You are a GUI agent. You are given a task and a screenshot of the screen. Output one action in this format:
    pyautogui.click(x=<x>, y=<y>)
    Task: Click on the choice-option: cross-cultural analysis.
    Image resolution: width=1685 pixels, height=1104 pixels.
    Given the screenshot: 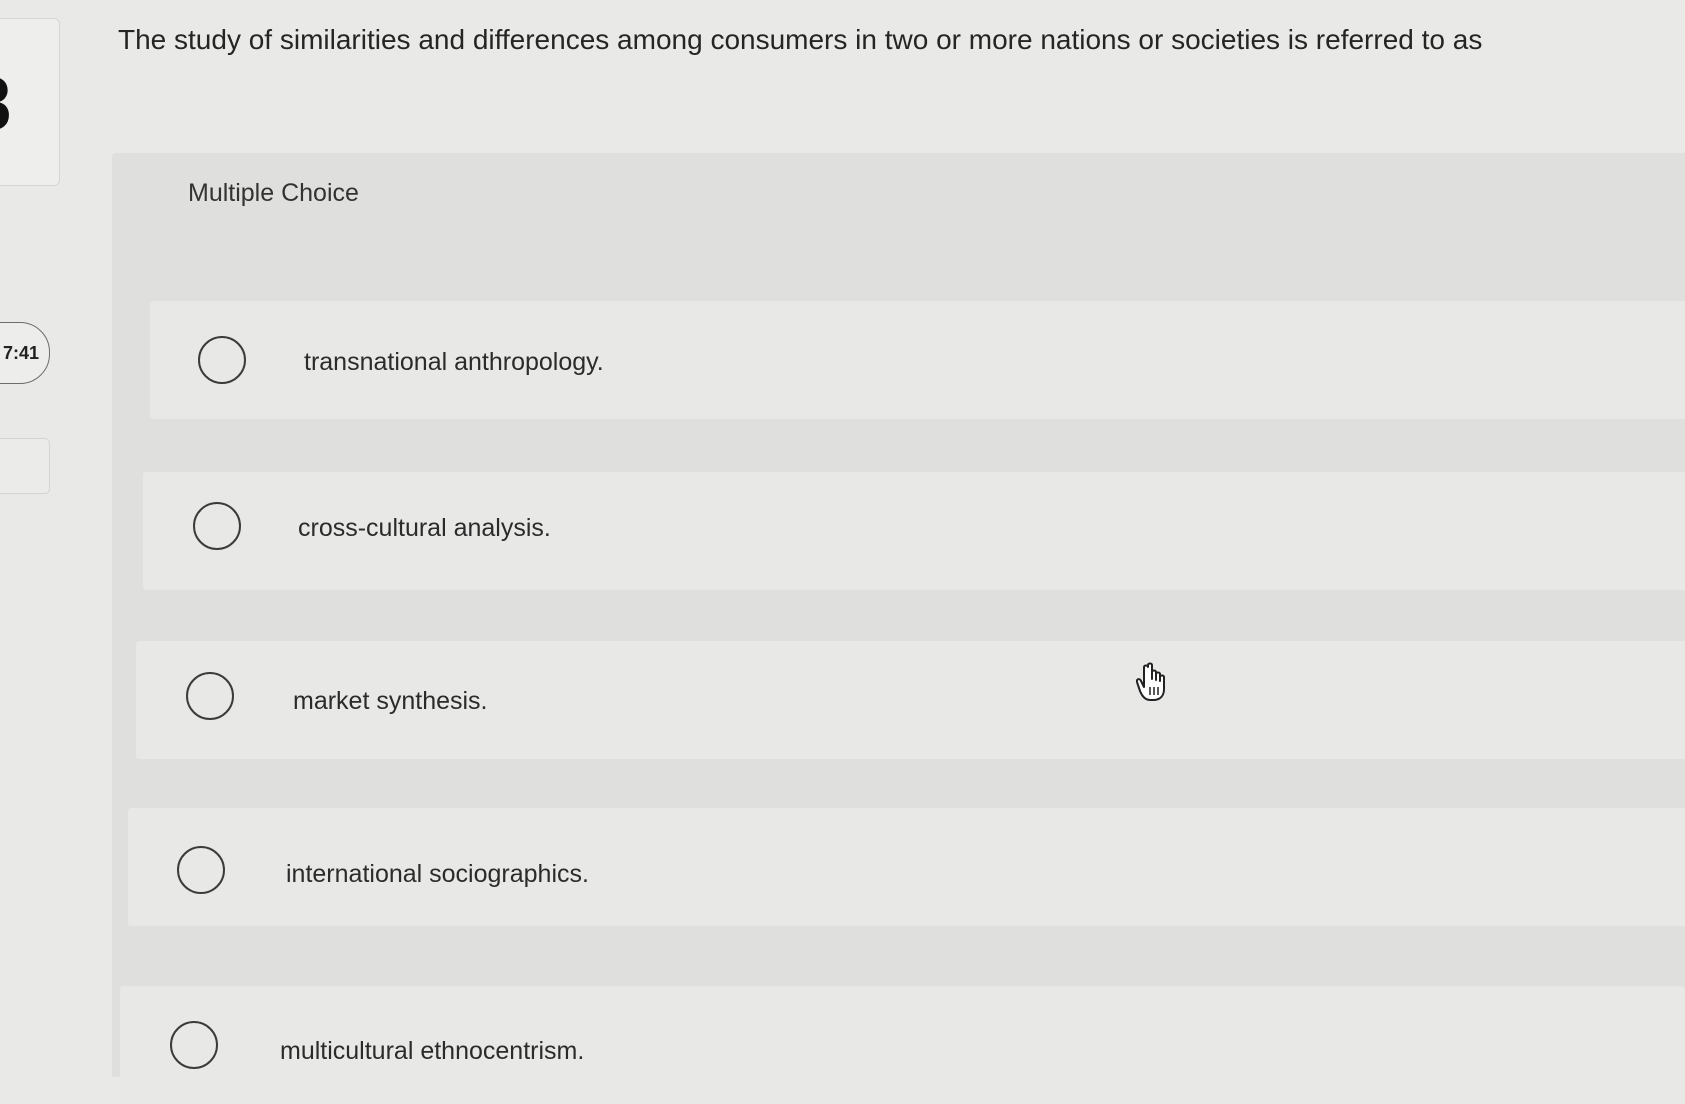 What is the action you would take?
    pyautogui.click(x=914, y=531)
    